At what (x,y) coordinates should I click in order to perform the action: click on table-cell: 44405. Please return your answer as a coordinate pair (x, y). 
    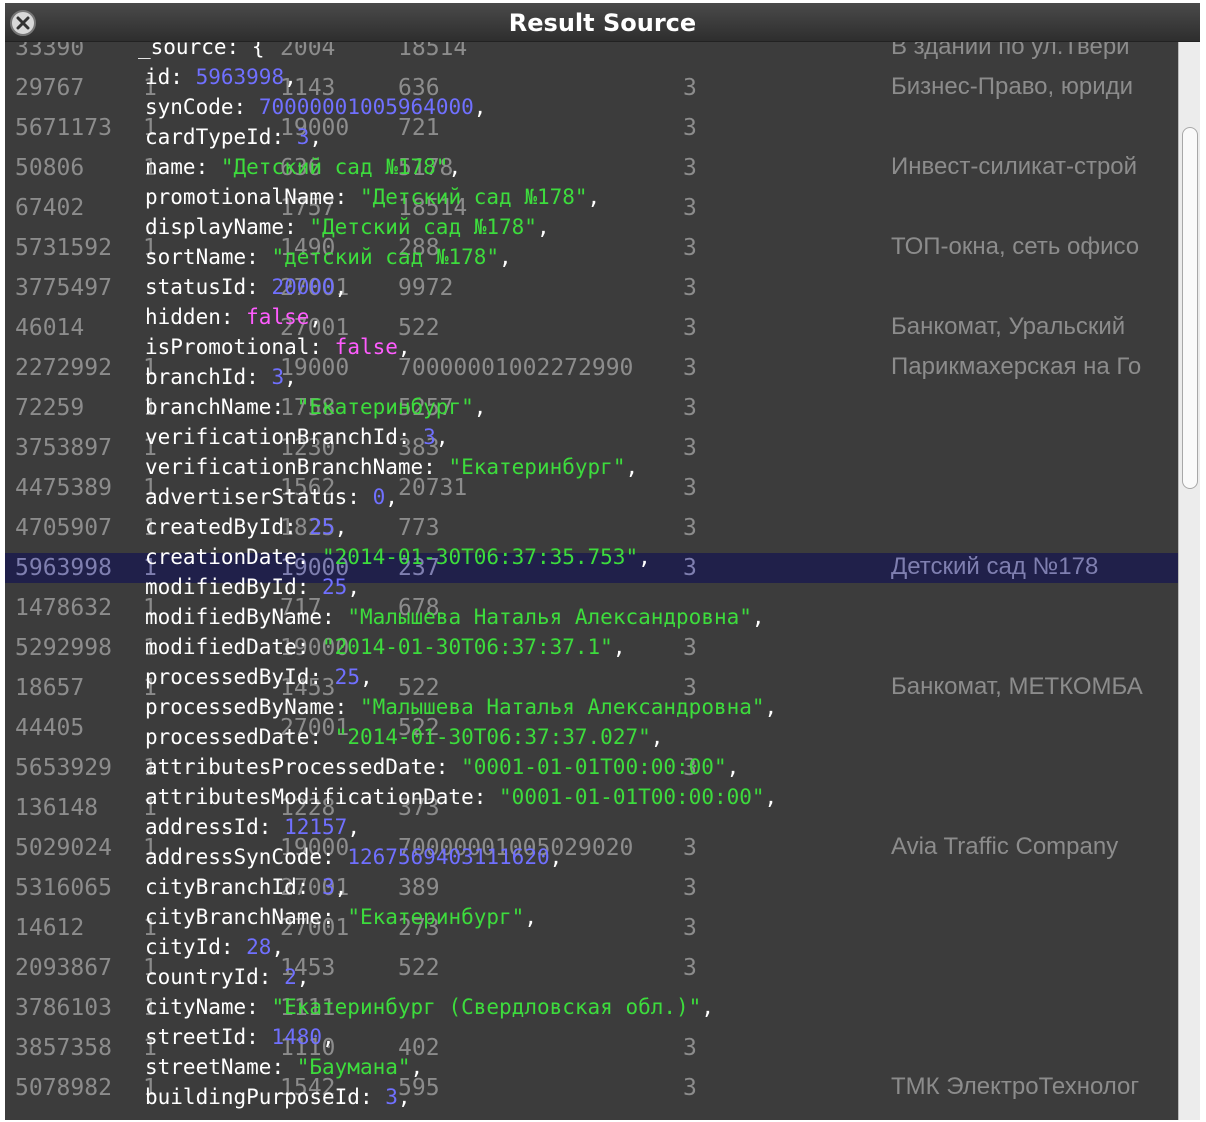
    Looking at the image, I should click on (50, 728).